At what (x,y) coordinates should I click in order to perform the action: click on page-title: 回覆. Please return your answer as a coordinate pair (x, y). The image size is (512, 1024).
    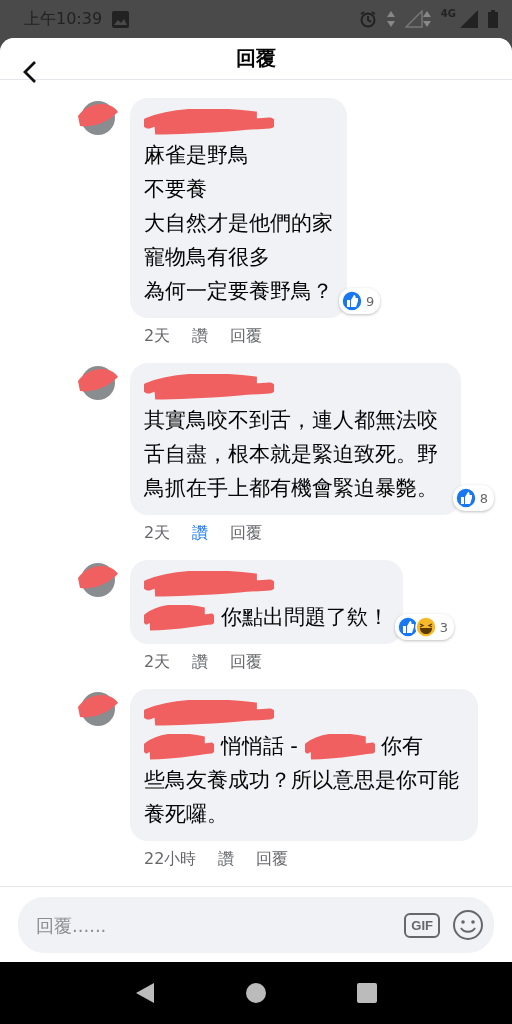
    Looking at the image, I should click on (256, 58).